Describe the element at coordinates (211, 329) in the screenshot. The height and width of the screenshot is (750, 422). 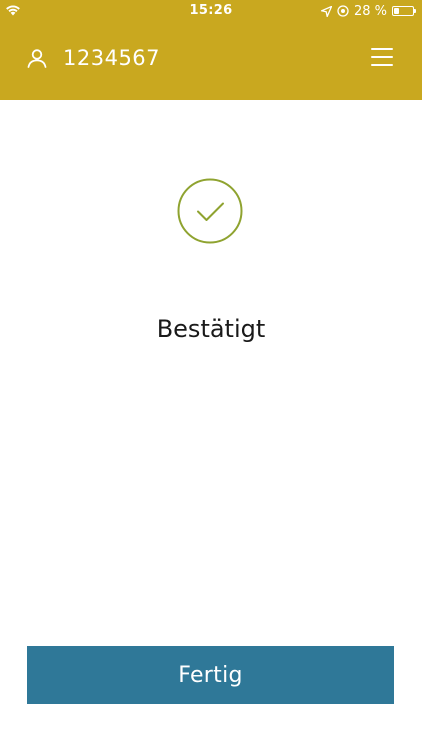
I see `confirmation-title: Bestätigt` at that location.